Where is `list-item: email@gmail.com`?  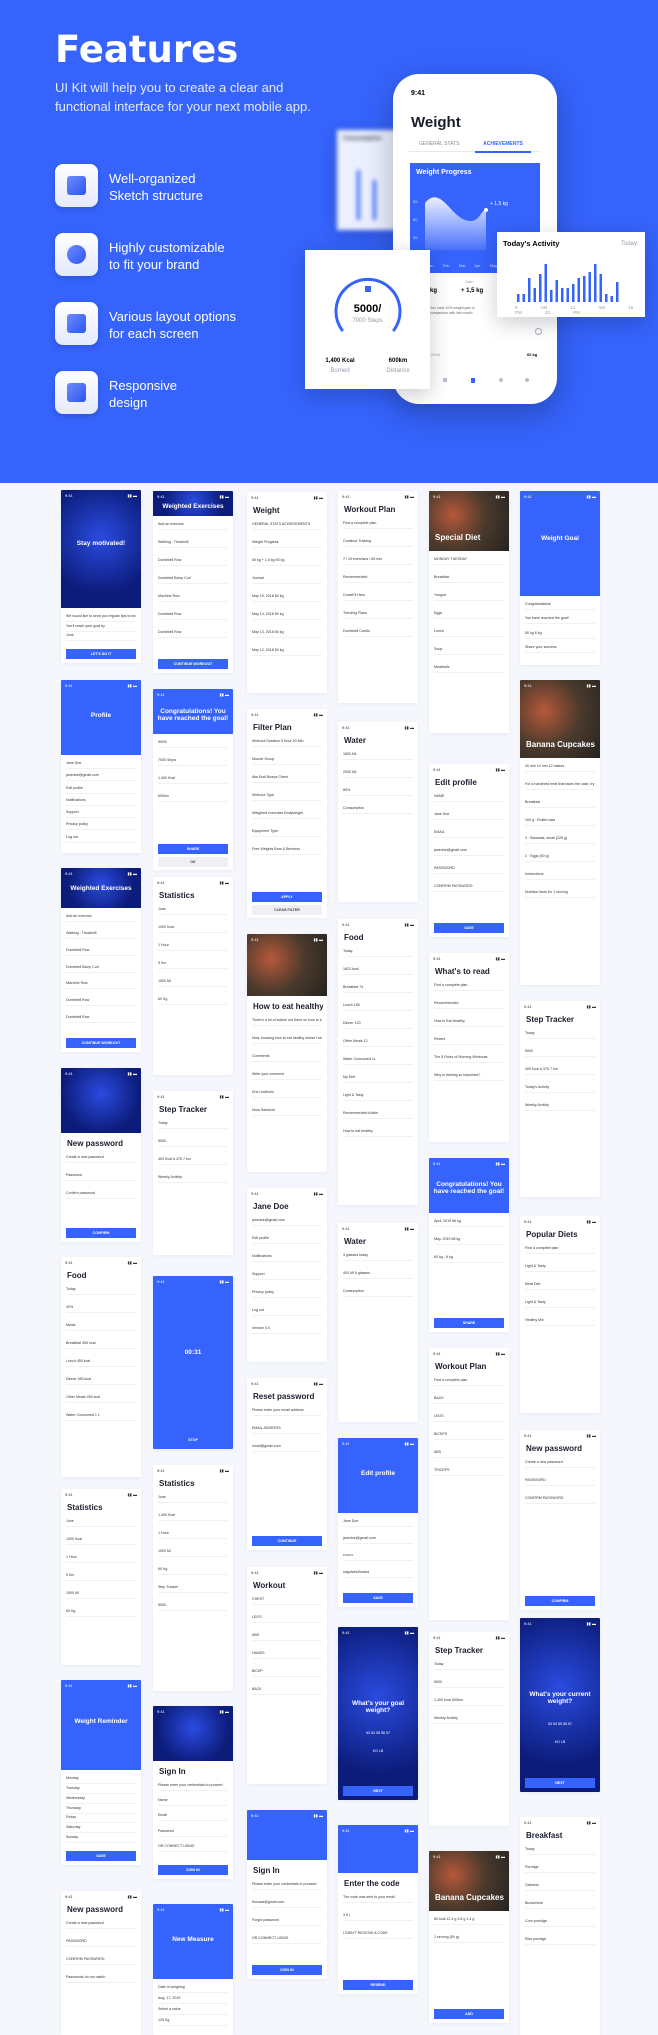 list-item: email@gmail.com is located at coordinates (287, 1448).